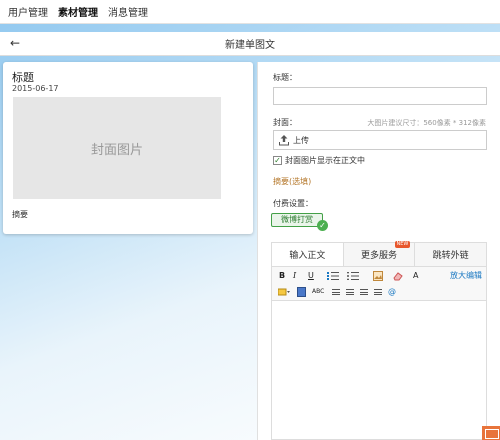 The image size is (500, 440). I want to click on strikethrough-abc-button: ABC, so click(318, 291).